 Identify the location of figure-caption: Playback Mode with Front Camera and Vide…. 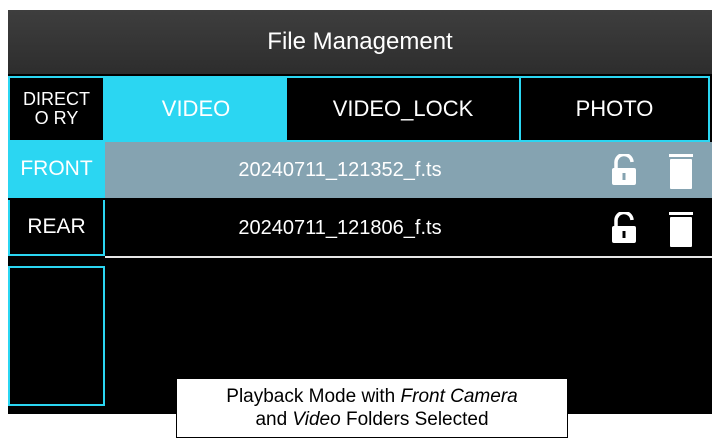
(372, 408).